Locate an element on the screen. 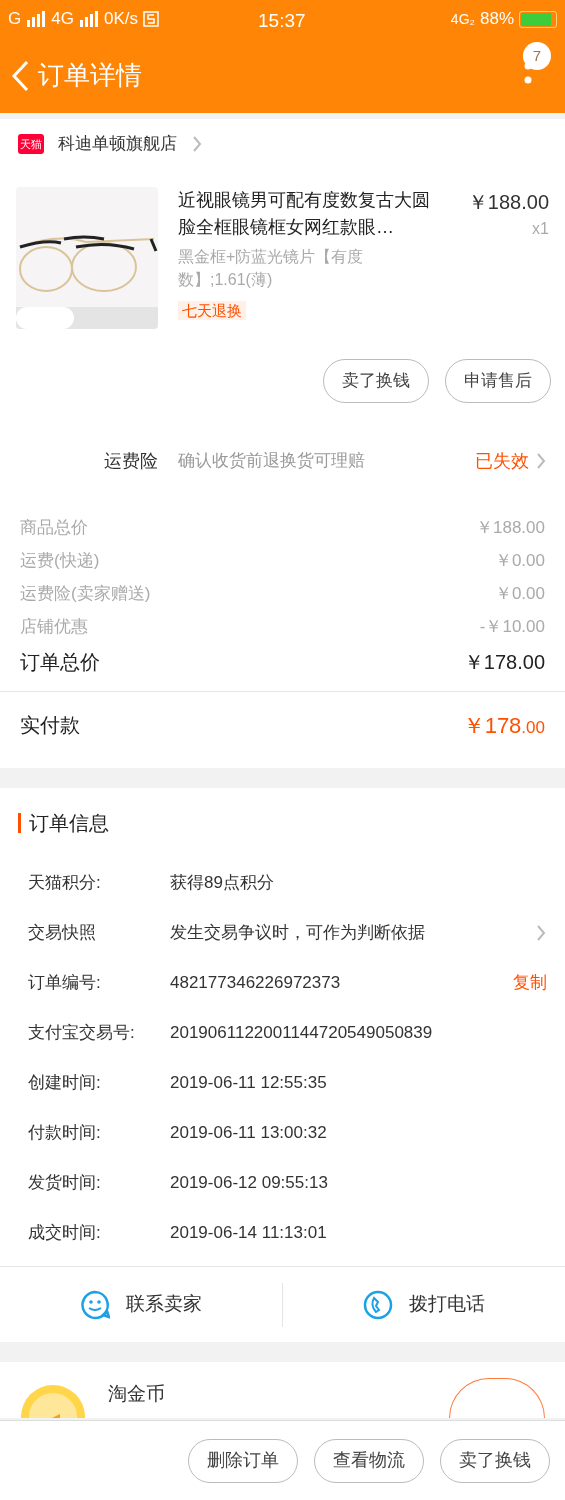  info-label: 成交时间: is located at coordinates (65, 1233).